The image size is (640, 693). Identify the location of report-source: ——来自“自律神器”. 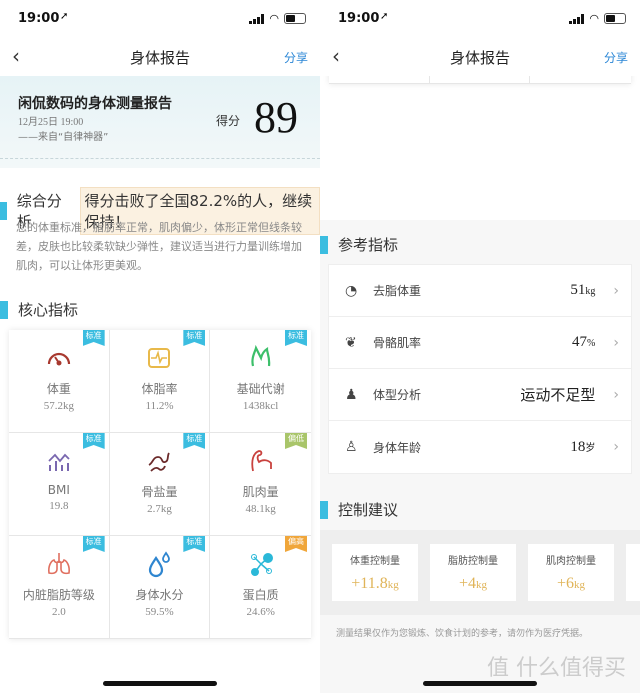
(63, 137).